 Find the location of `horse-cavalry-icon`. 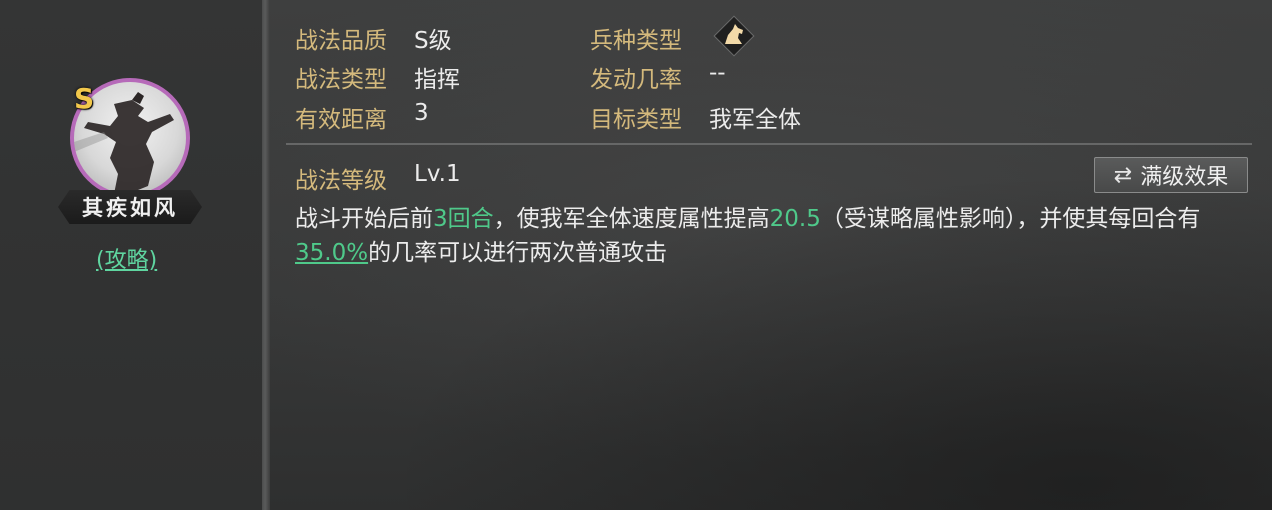

horse-cavalry-icon is located at coordinates (734, 36).